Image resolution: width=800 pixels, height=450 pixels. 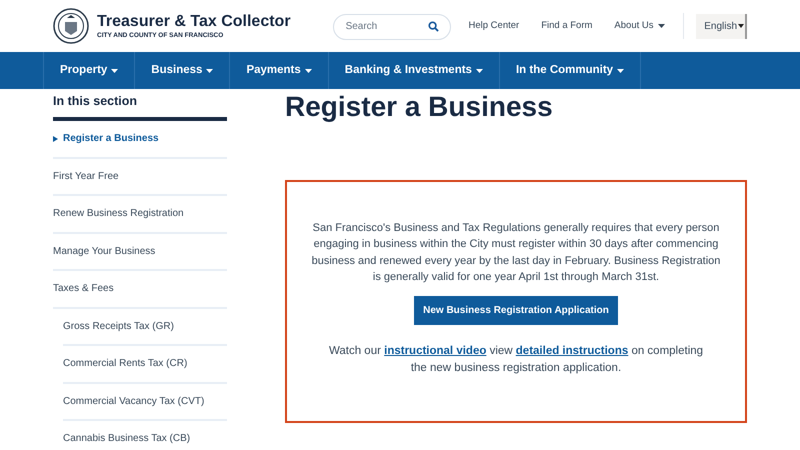 I want to click on page-title: Register a Business, so click(x=419, y=107).